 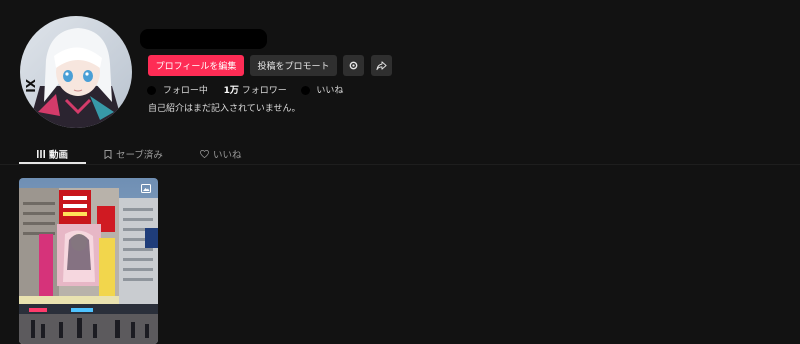 I want to click on tab-saved: セーブ済み, so click(x=133, y=154).